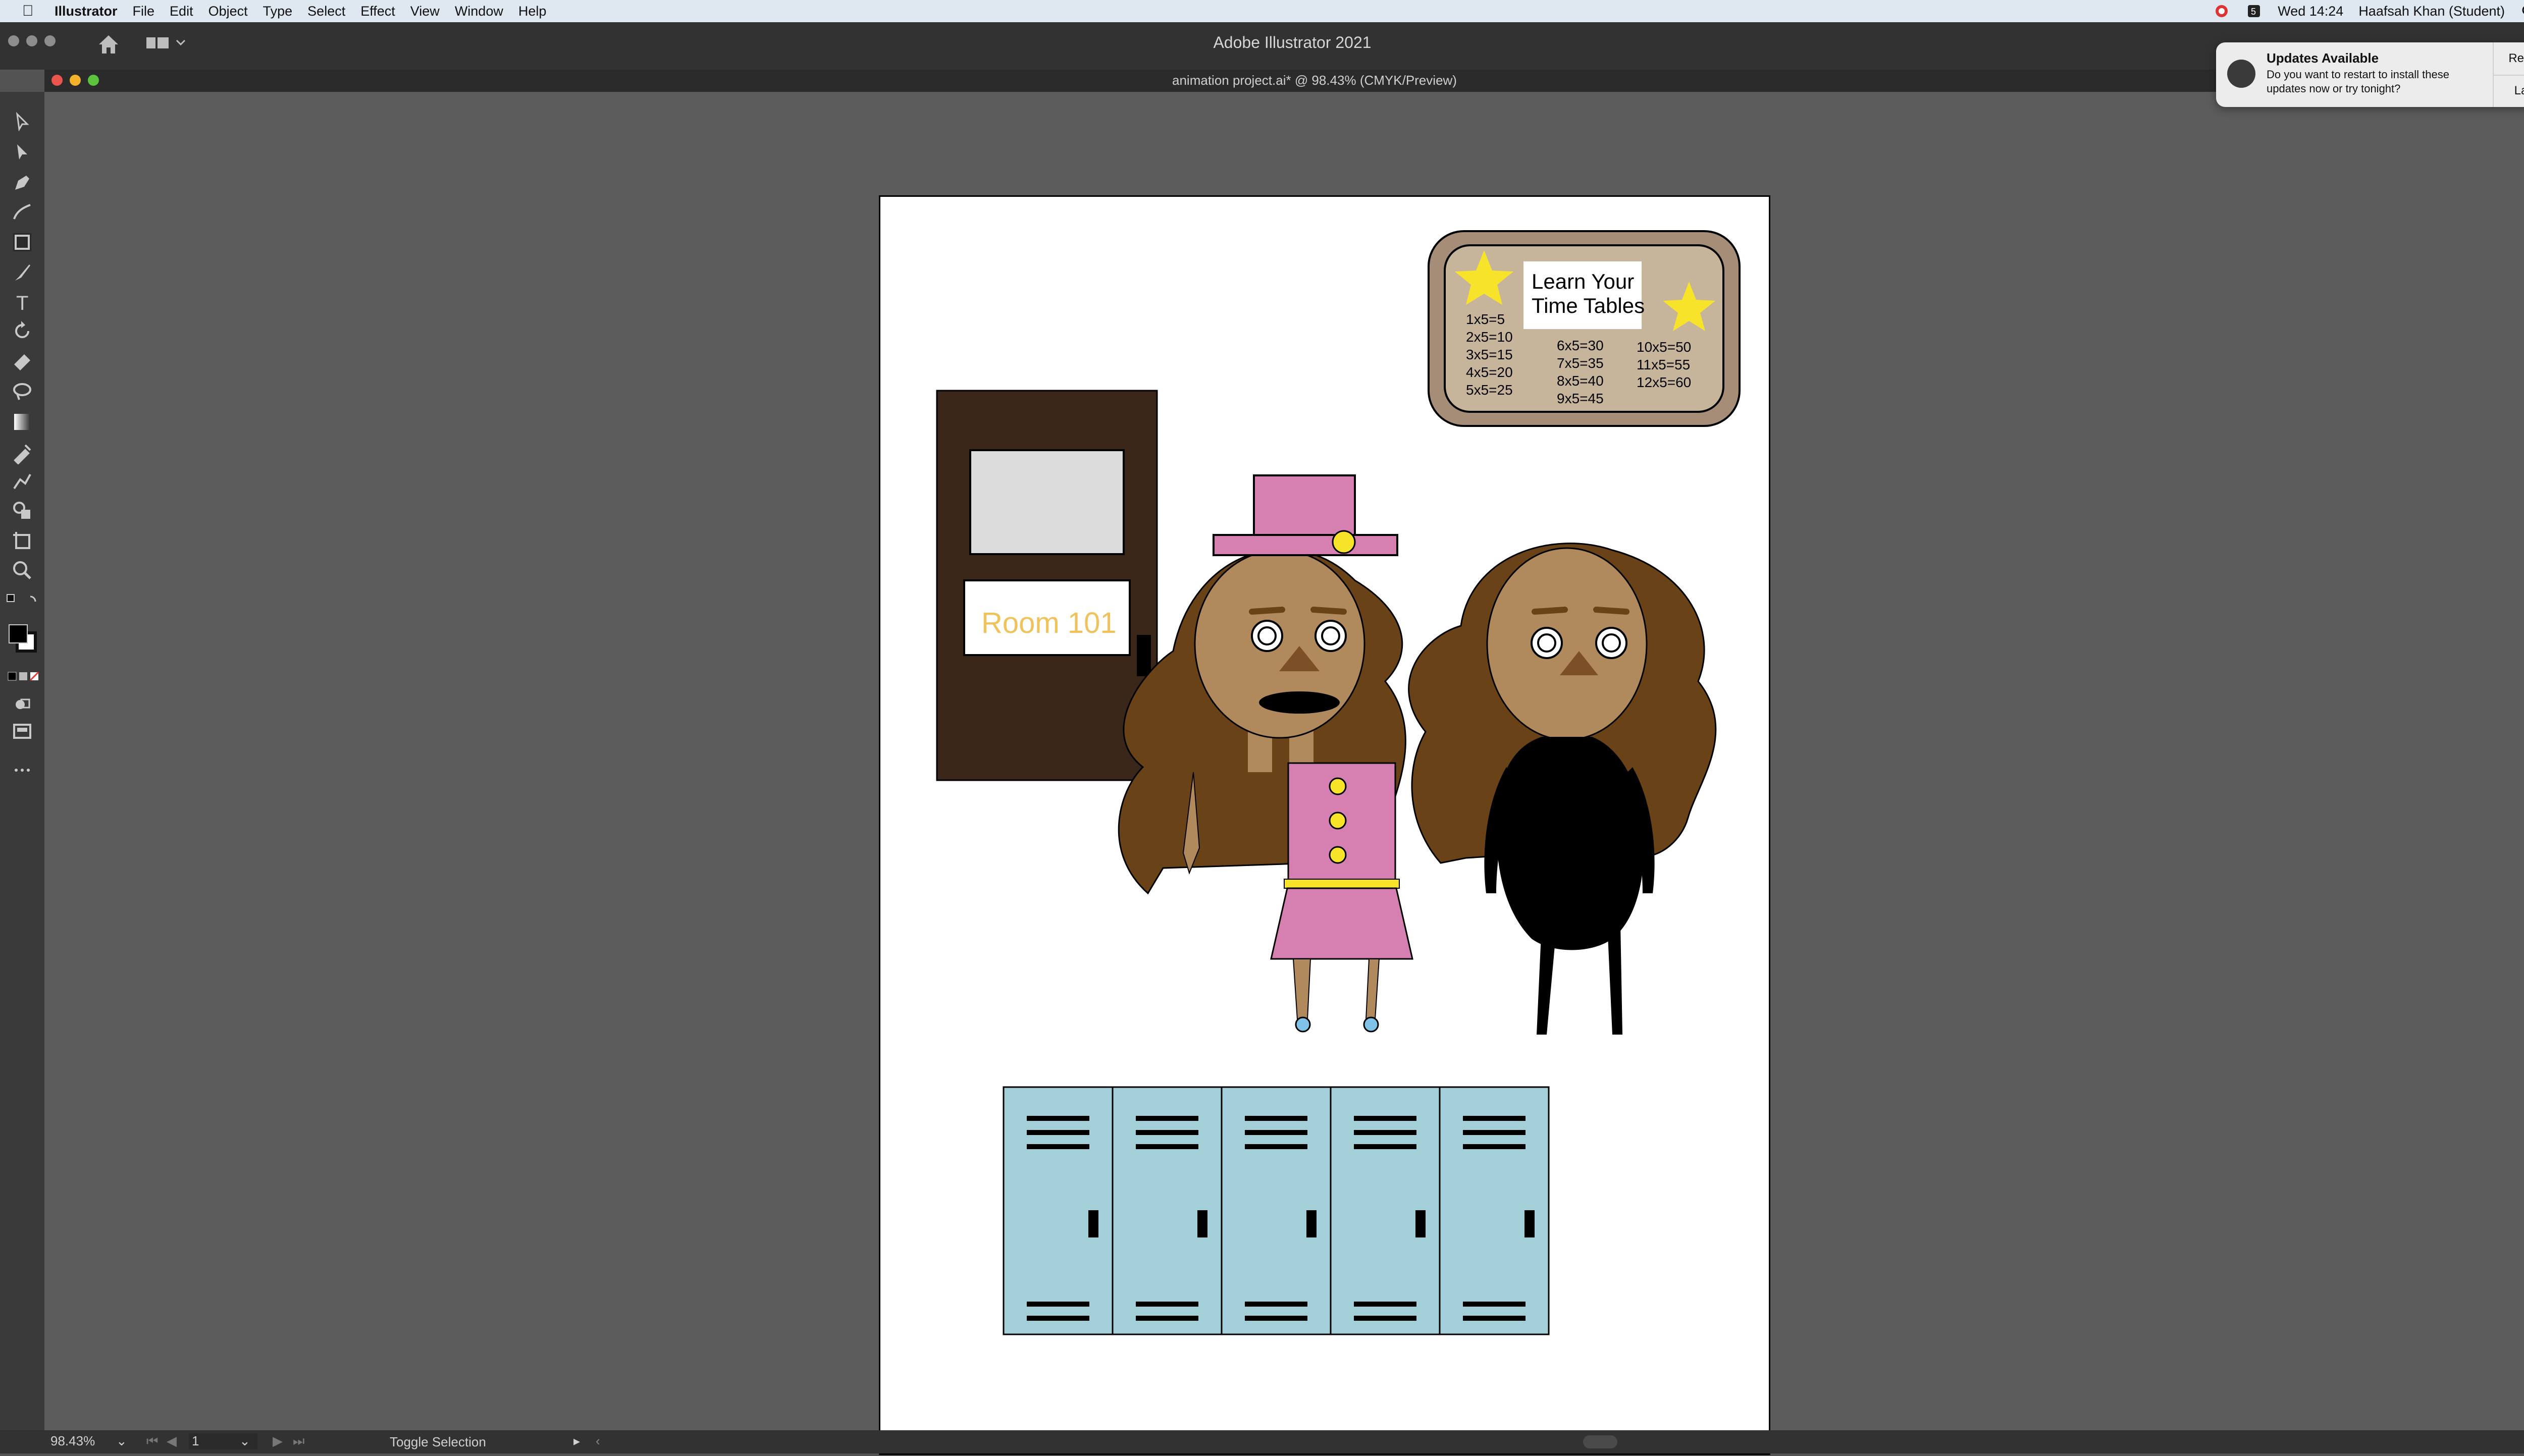  Describe the element at coordinates (278, 1441) in the screenshot. I see `next-page-icon: ▶` at that location.